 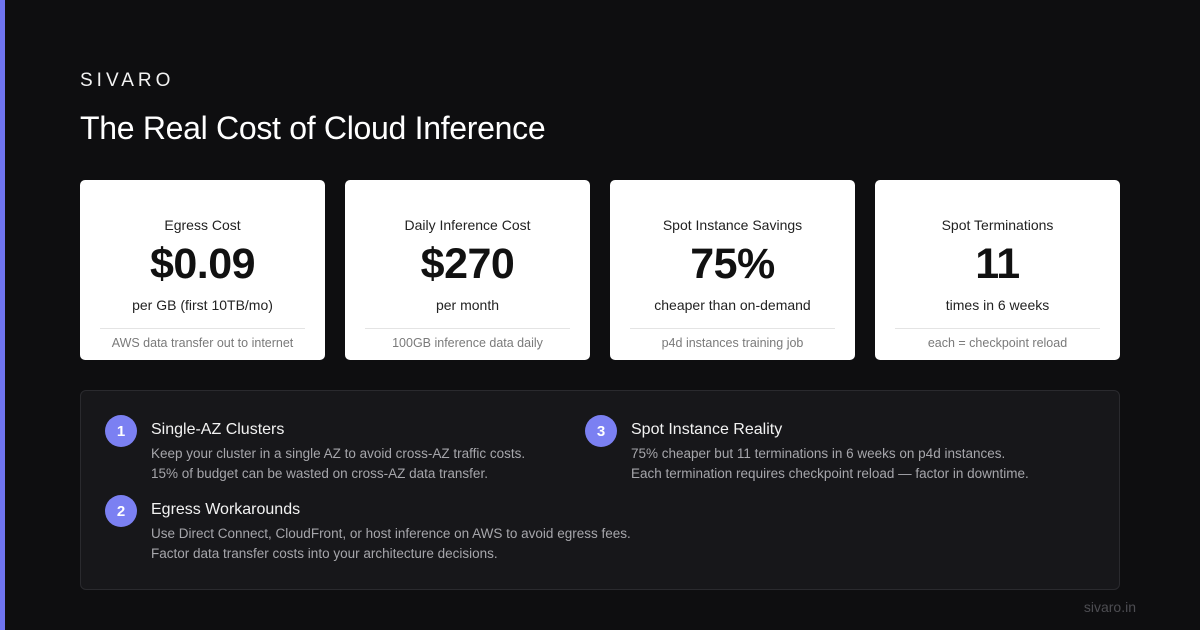 What do you see at coordinates (226, 509) in the screenshot?
I see `tip-title: Egress Workarounds` at bounding box center [226, 509].